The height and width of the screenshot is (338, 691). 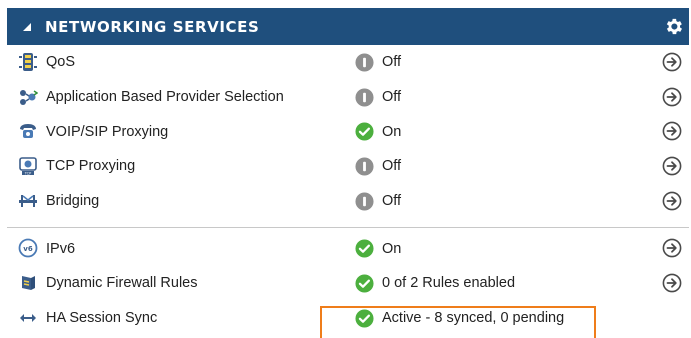 I want to click on service-row-qos: QoS Off, so click(x=348, y=62).